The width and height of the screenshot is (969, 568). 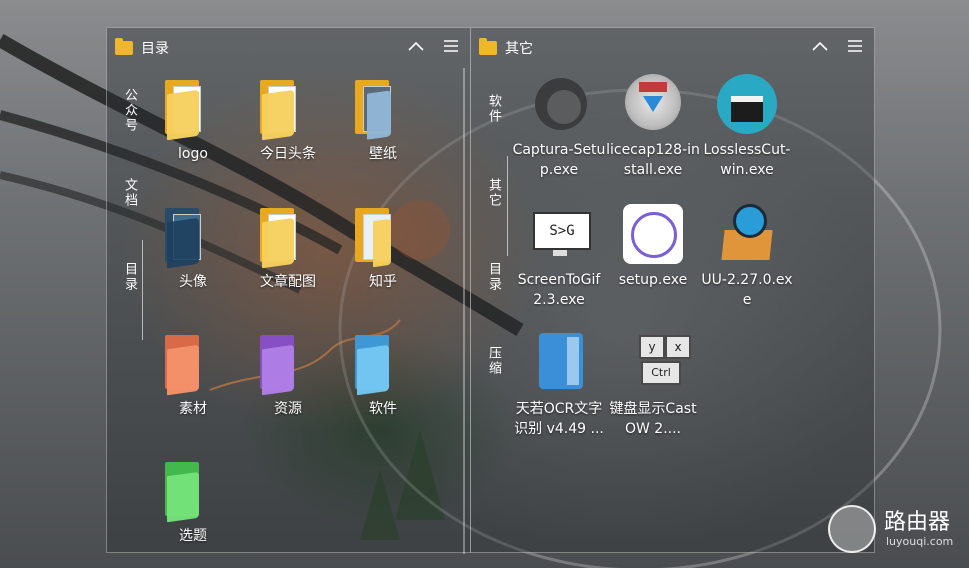 What do you see at coordinates (464, 311) in the screenshot?
I see `scrollbar` at bounding box center [464, 311].